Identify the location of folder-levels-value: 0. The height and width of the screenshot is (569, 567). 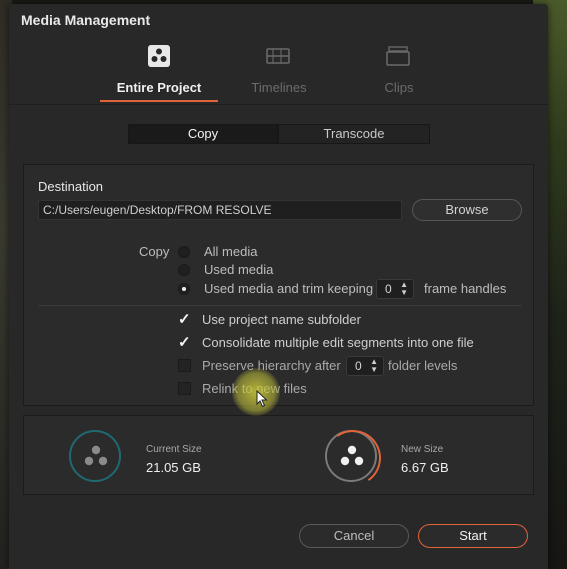
(358, 366).